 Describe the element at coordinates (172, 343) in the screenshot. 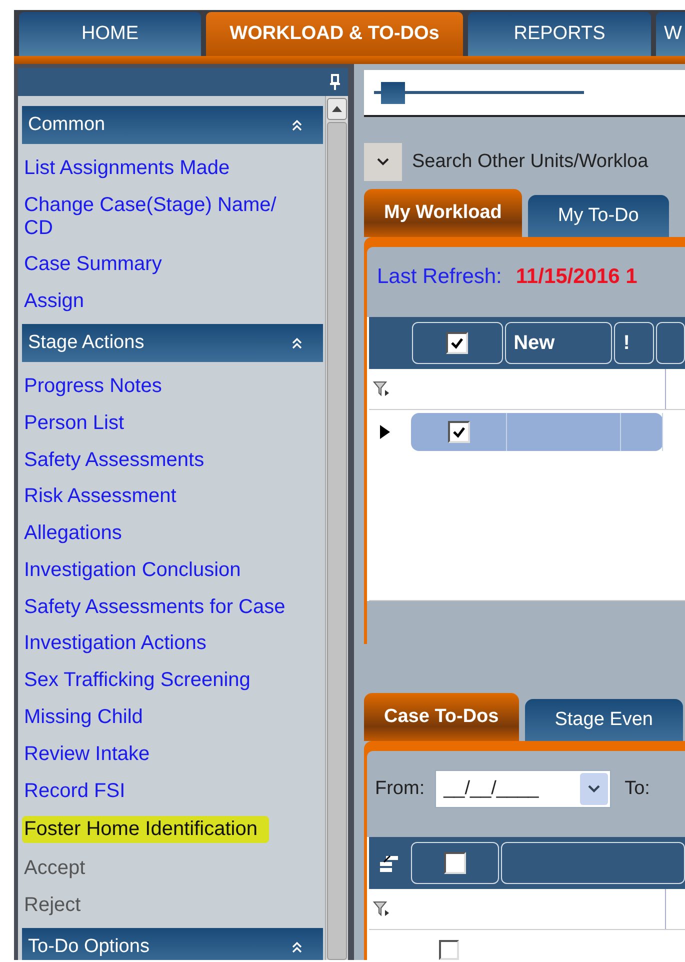

I see `section-header: Stage Actions` at that location.